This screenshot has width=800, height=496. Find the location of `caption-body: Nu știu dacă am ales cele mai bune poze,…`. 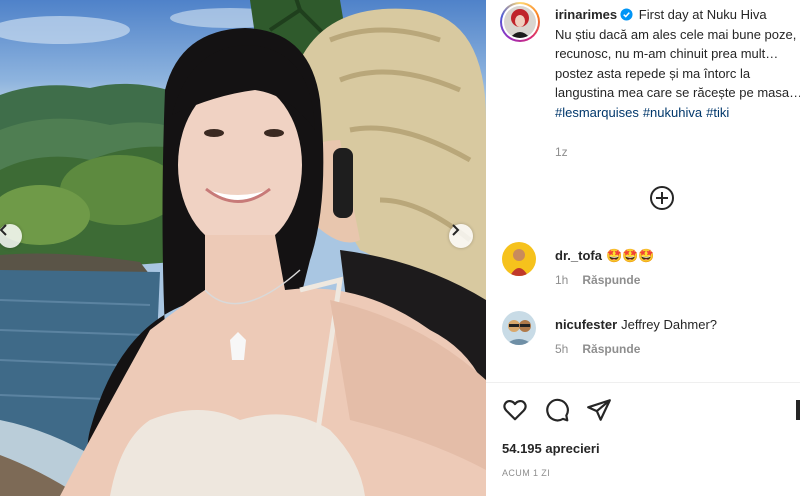

caption-body: Nu știu dacă am ales cele mai bune poze,… is located at coordinates (677, 63).